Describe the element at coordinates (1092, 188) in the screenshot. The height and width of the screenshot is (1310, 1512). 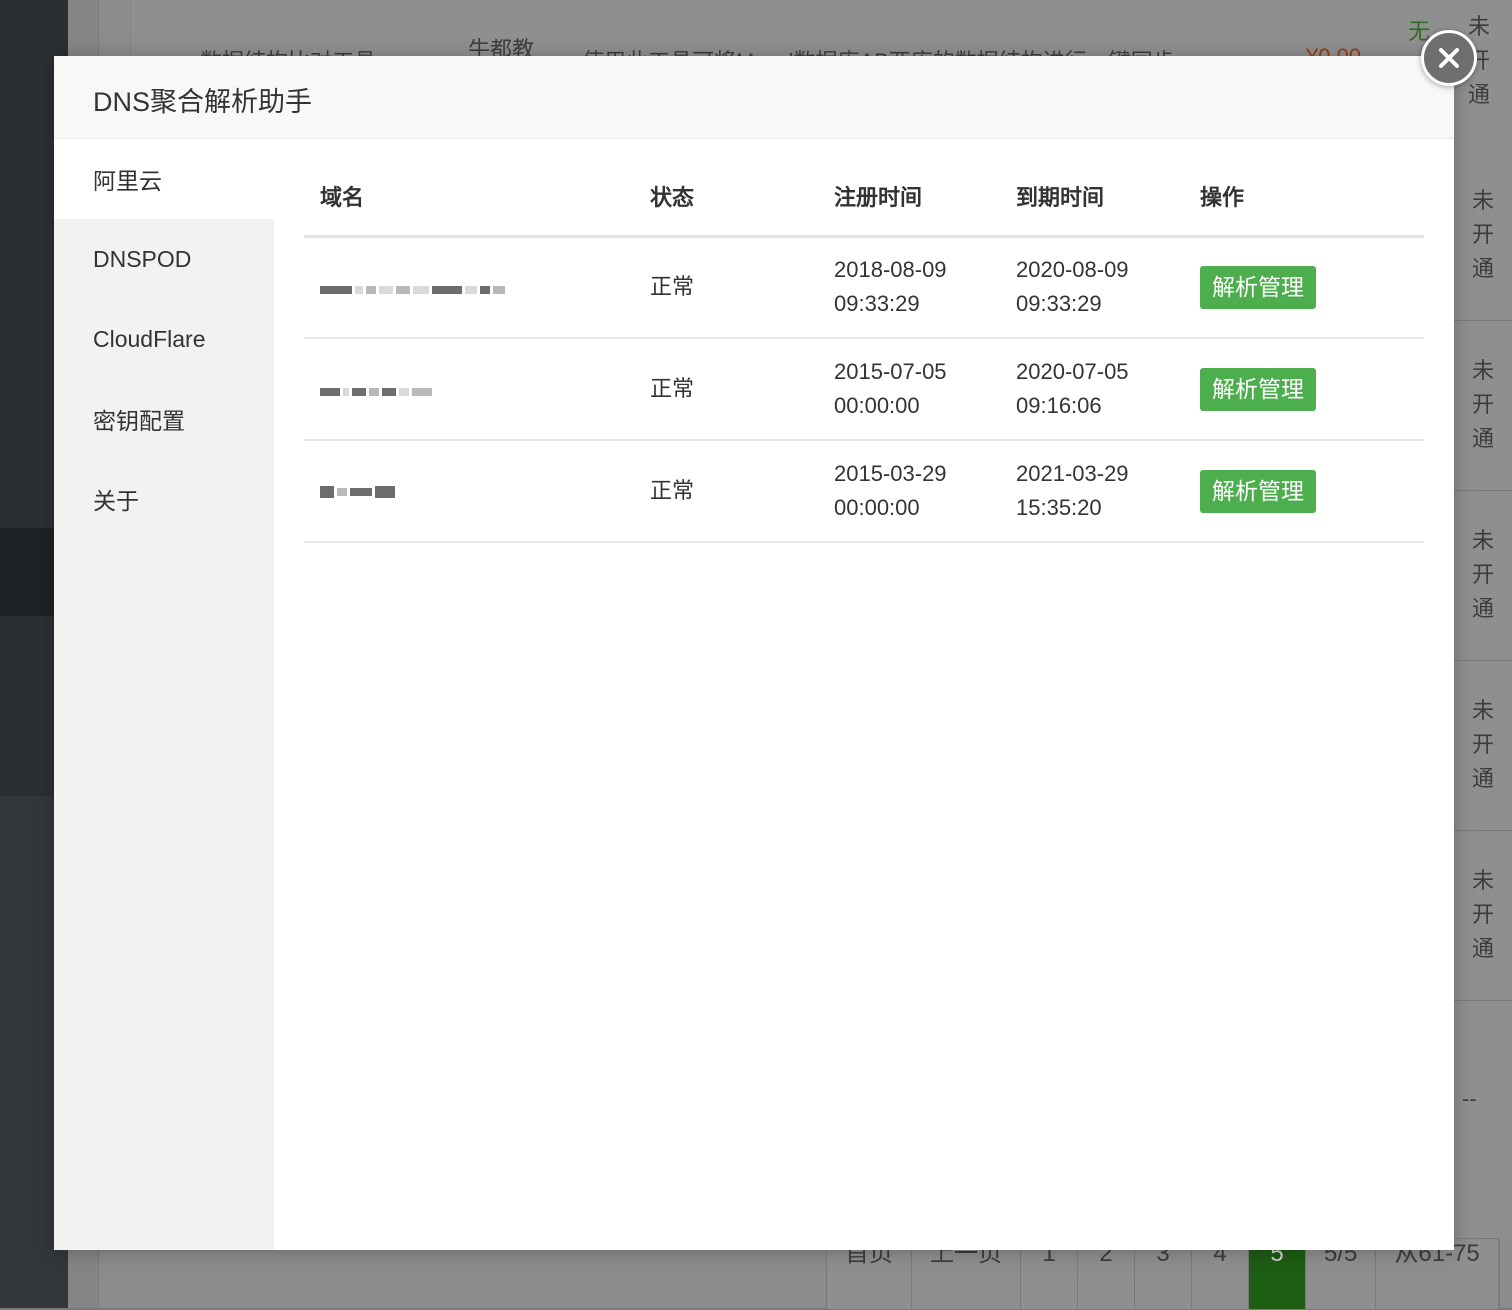
I see `header-exp-time: 到期时间` at that location.